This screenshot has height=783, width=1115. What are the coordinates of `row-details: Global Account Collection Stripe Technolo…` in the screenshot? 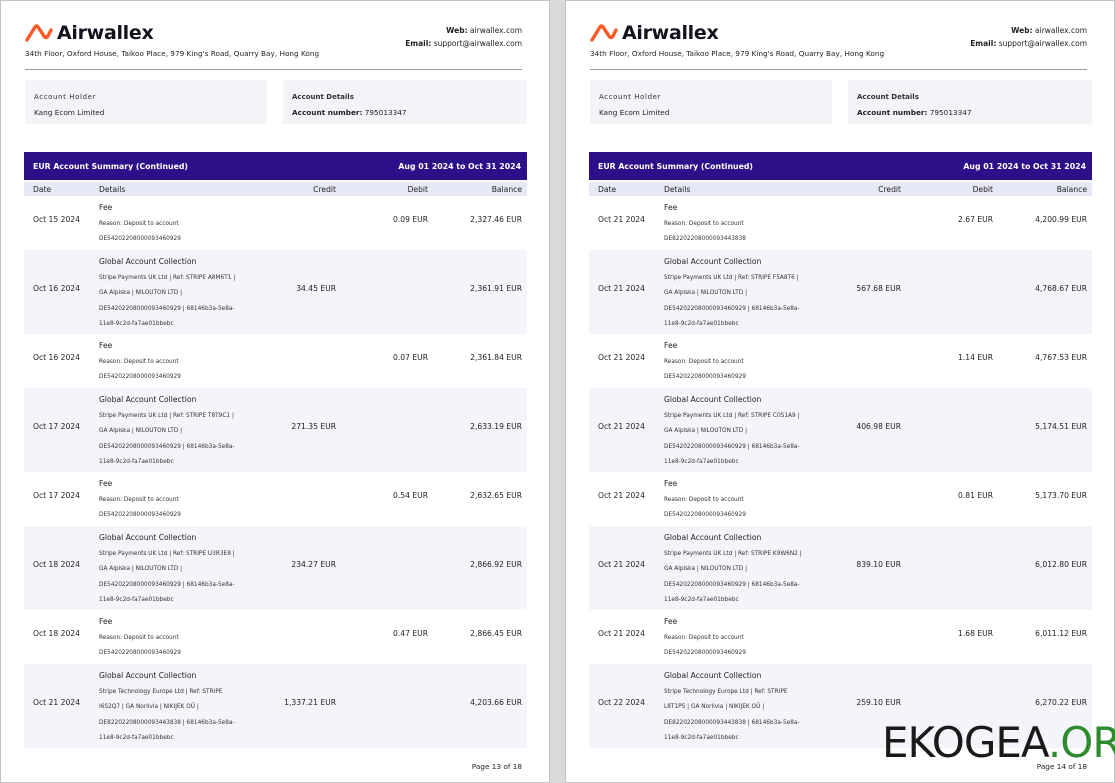 It's located at (739, 708).